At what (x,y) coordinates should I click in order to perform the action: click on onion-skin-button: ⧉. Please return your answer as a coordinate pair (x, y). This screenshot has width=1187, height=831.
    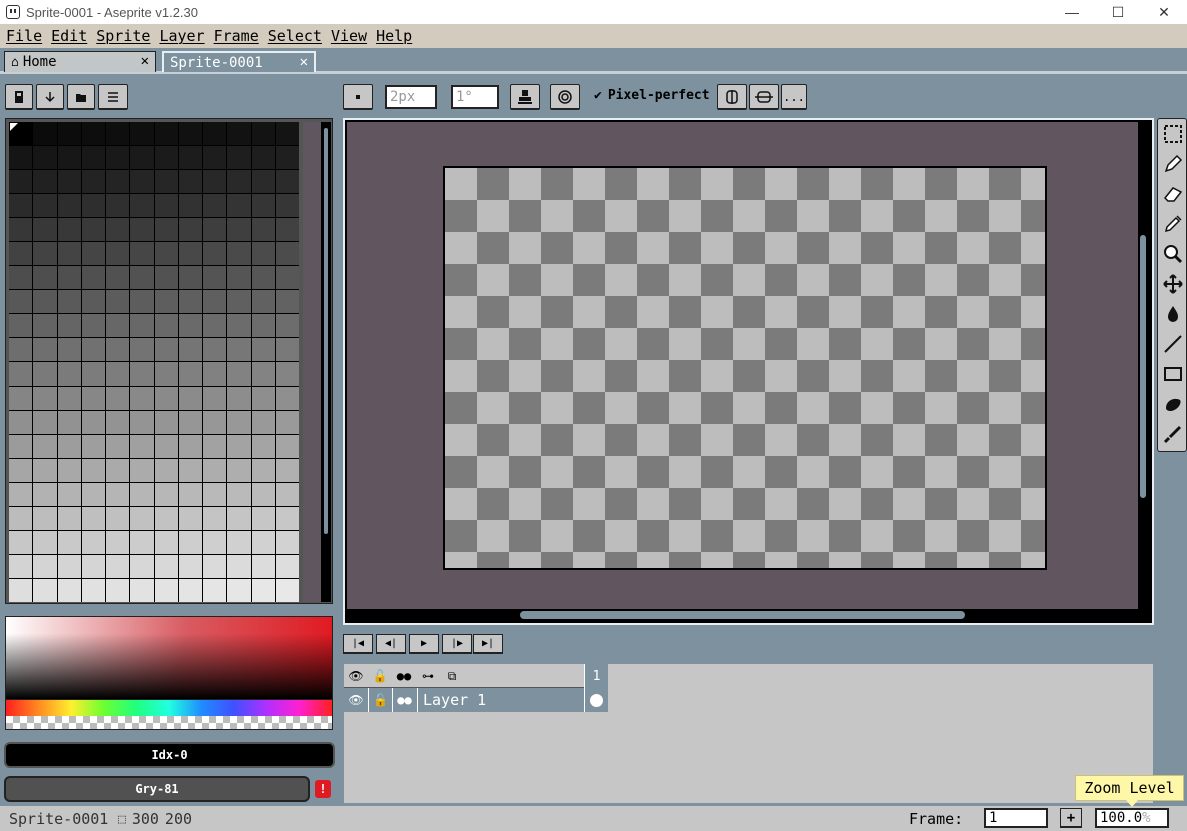
    Looking at the image, I should click on (452, 676).